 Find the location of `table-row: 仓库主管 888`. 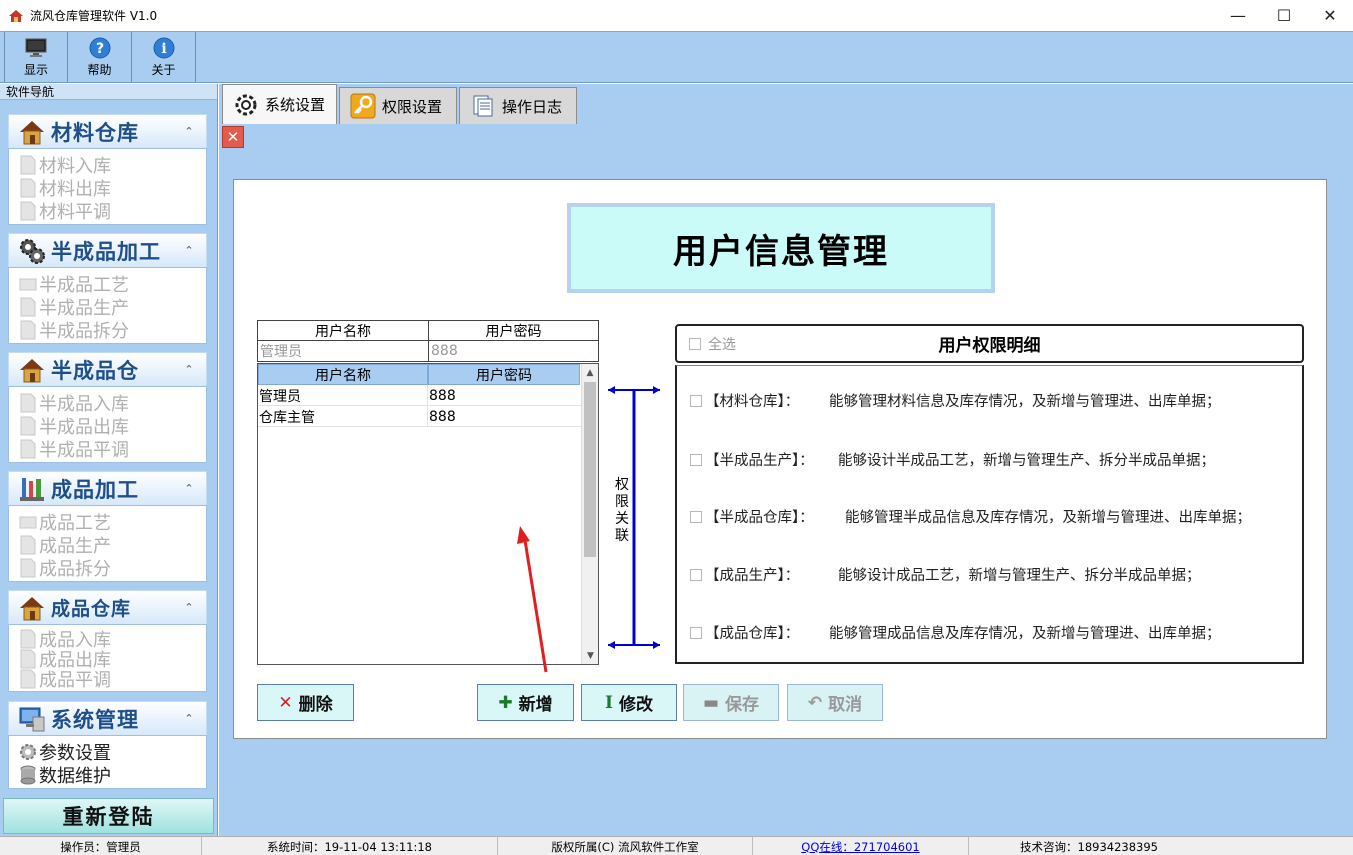

table-row: 仓库主管 888 is located at coordinates (428, 416).